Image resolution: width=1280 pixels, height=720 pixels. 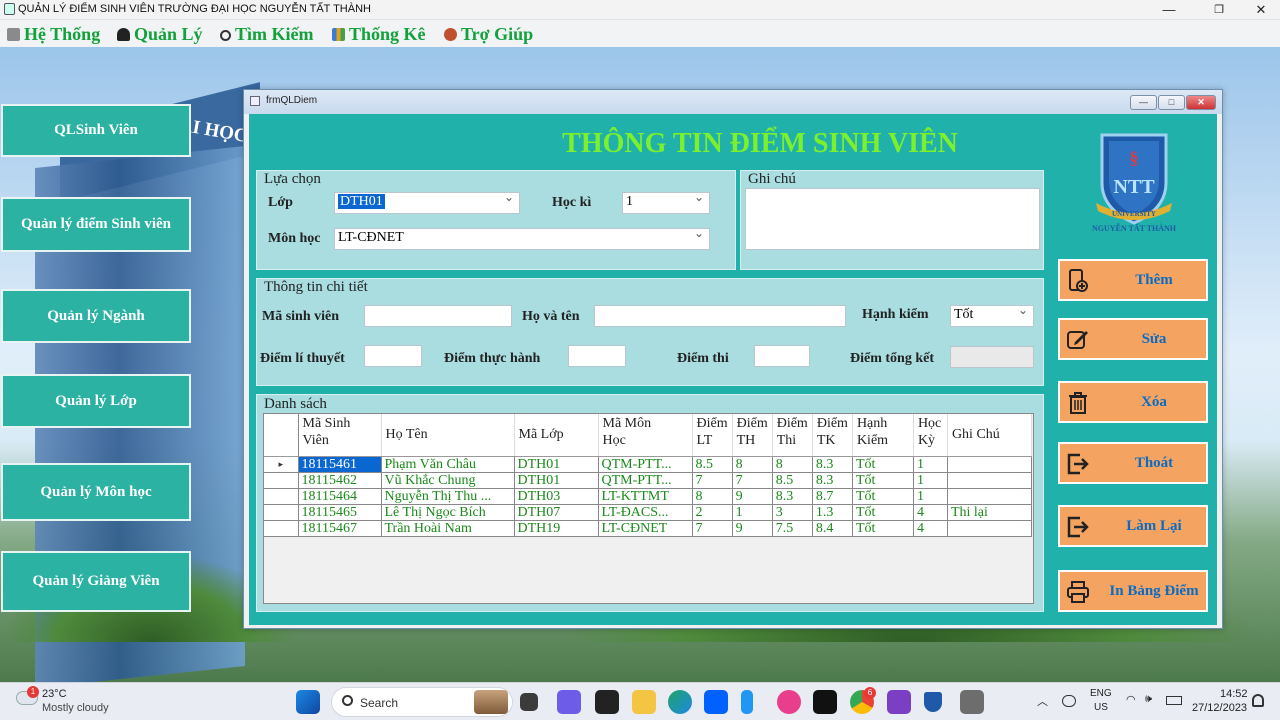 What do you see at coordinates (933, 702) in the screenshot?
I see `app-logo-icon` at bounding box center [933, 702].